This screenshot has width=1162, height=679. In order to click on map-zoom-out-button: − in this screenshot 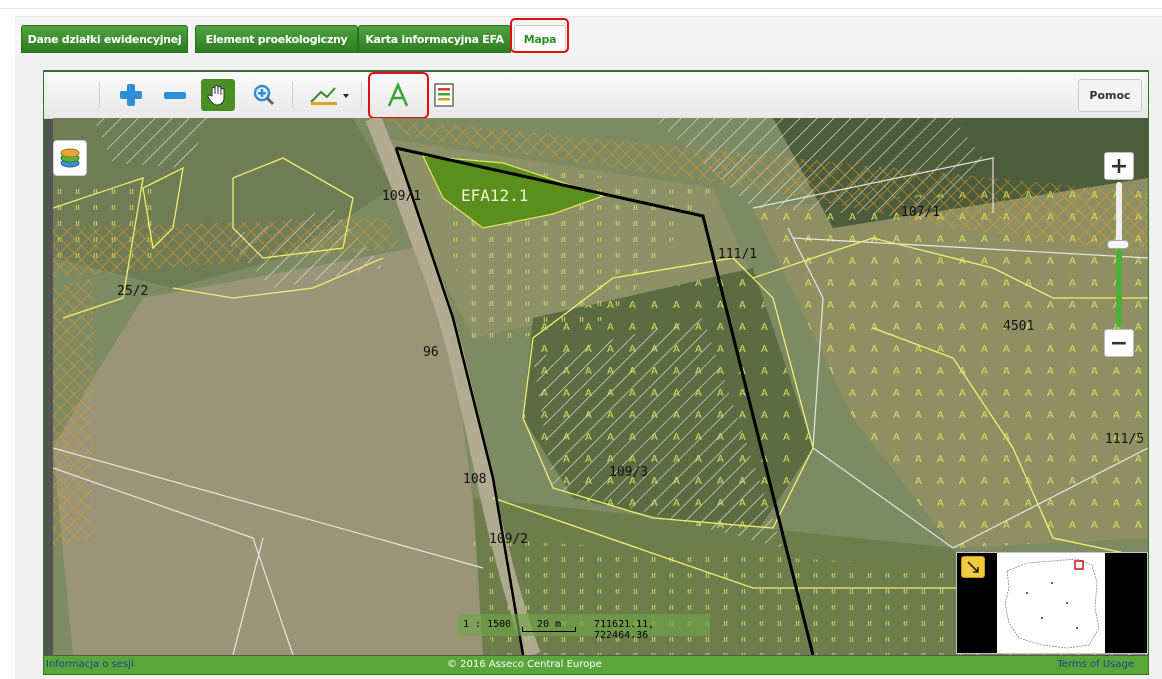, I will do `click(1119, 343)`.